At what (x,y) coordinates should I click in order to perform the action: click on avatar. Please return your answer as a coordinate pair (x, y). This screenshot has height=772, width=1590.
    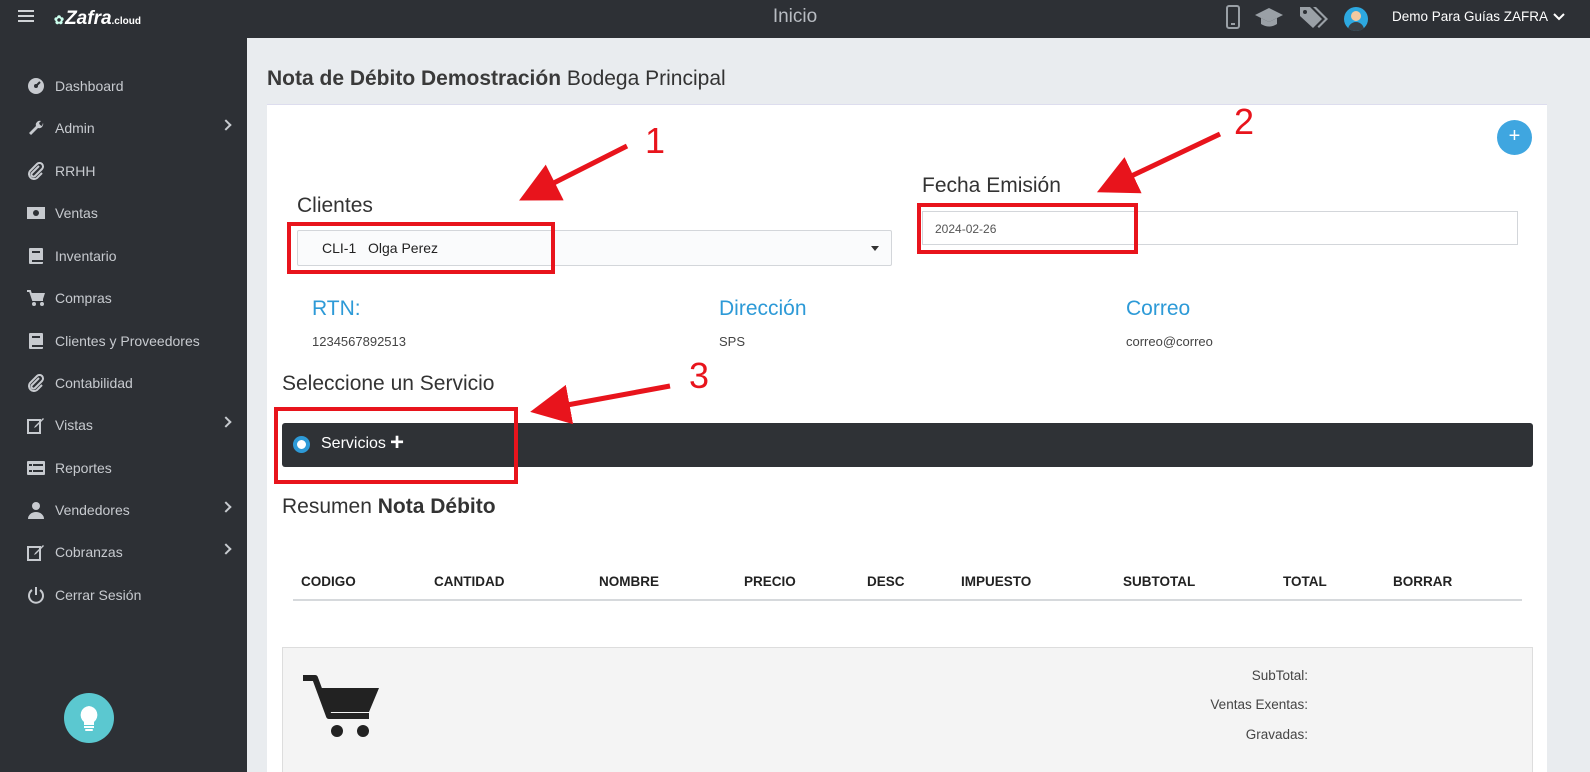
    Looking at the image, I should click on (1356, 19).